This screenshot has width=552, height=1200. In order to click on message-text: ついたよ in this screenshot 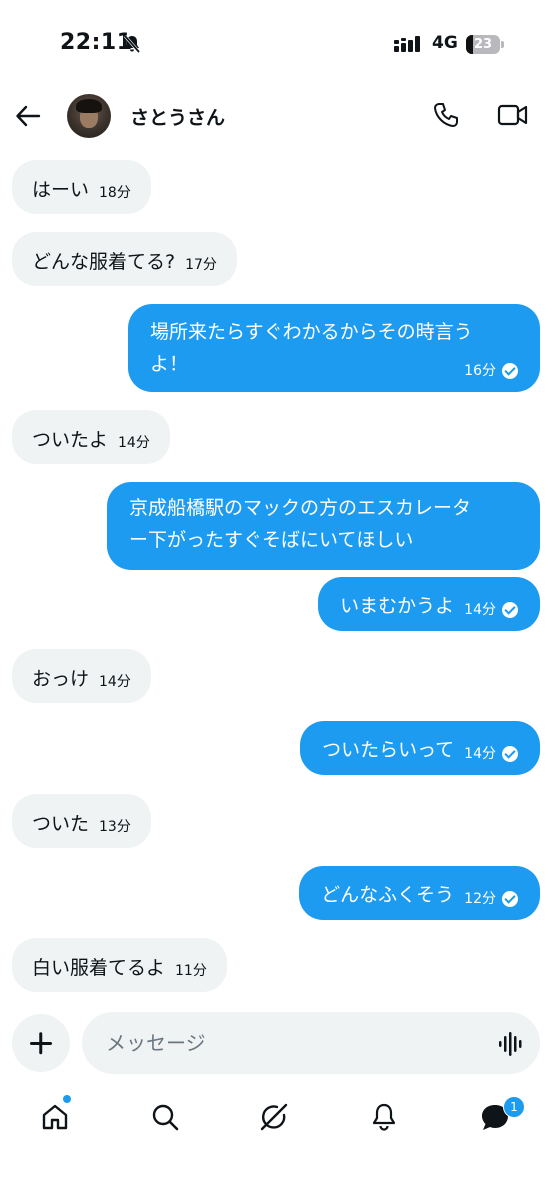, I will do `click(70, 440)`.